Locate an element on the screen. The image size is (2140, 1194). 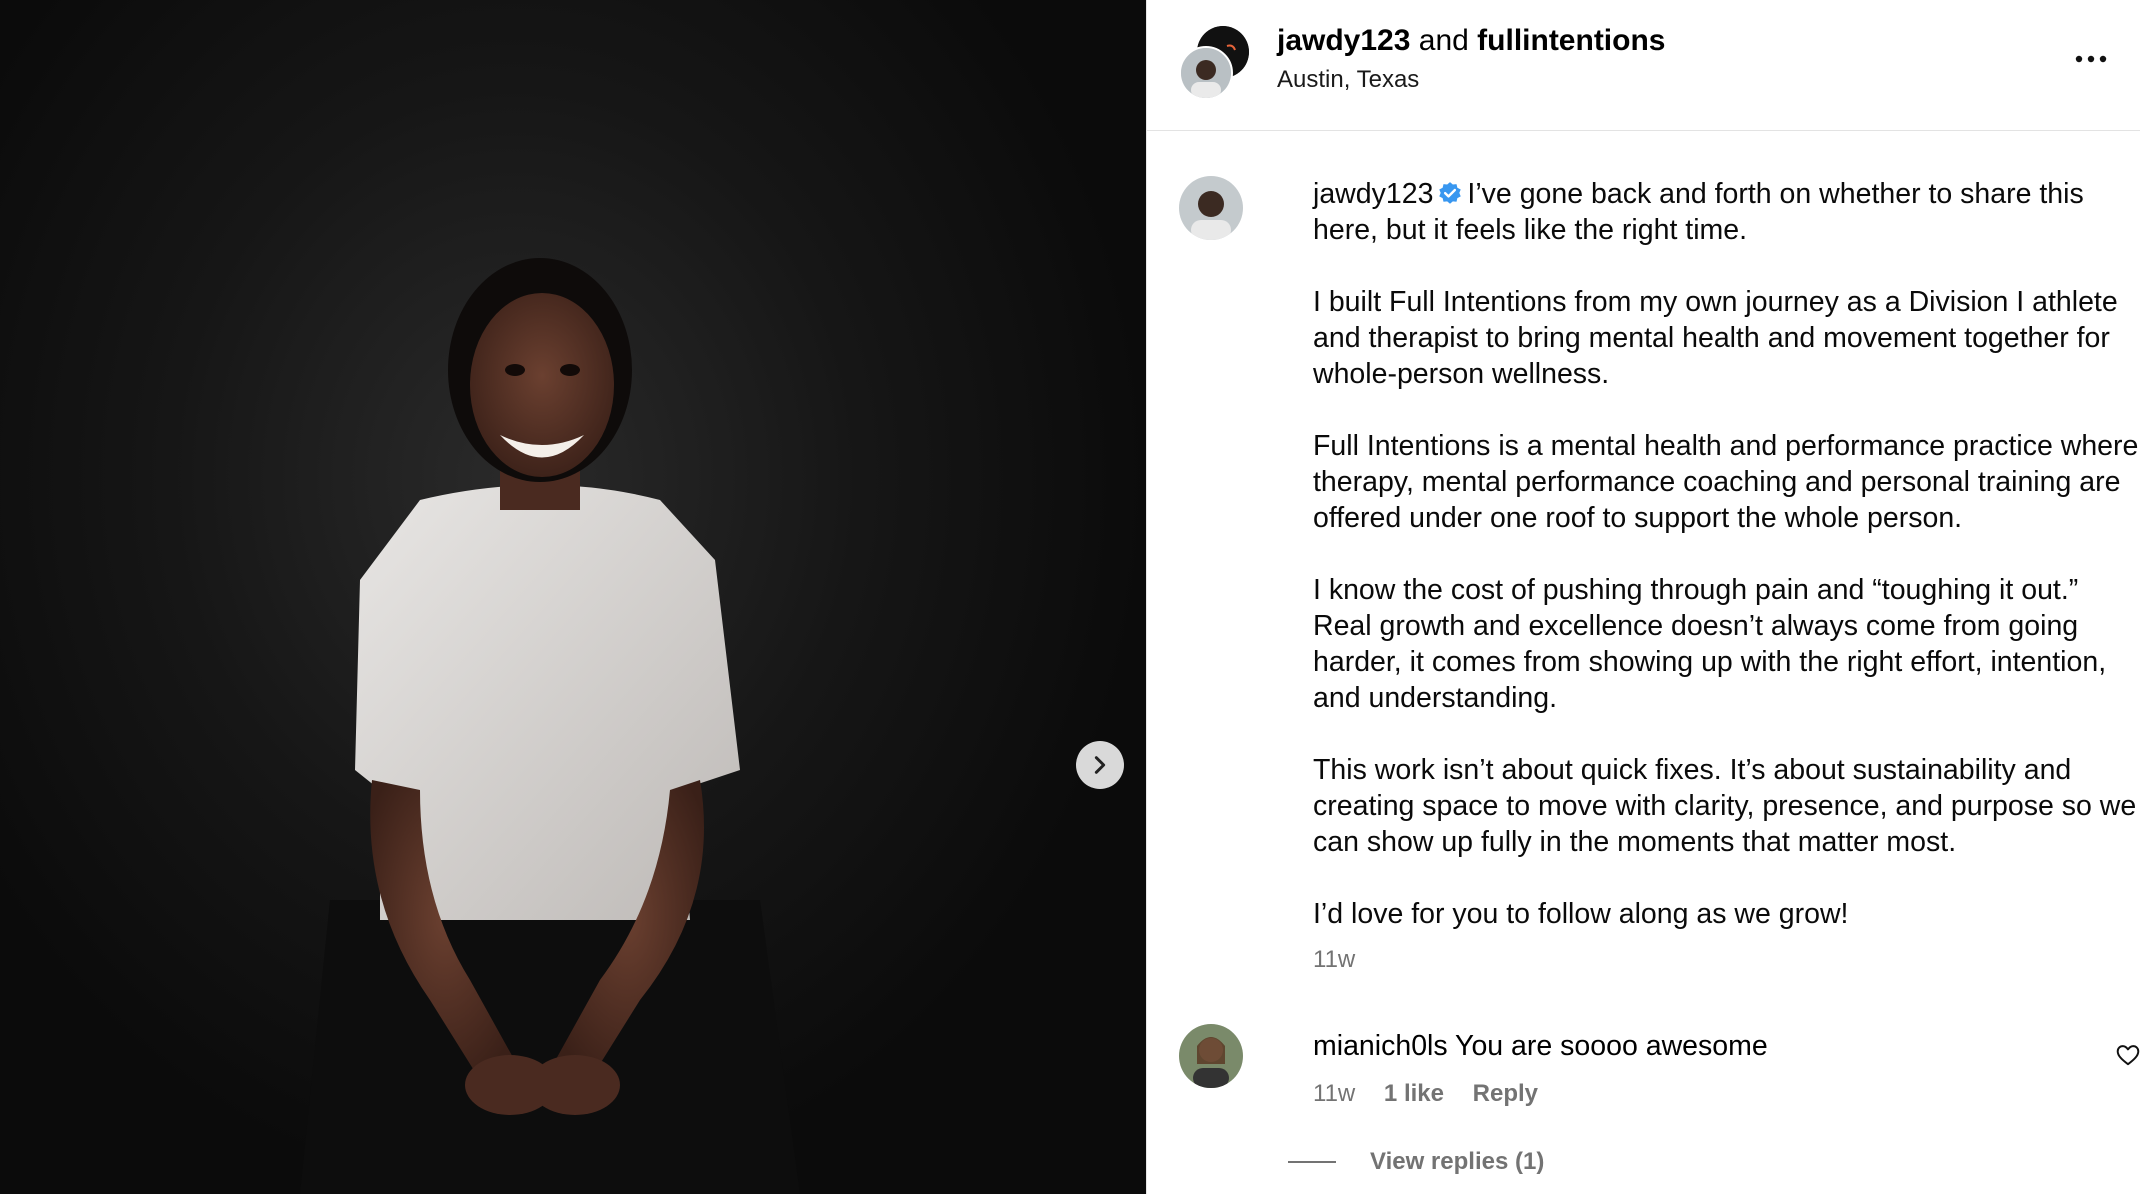
avatar-jawdy123-small is located at coordinates (1206, 73).